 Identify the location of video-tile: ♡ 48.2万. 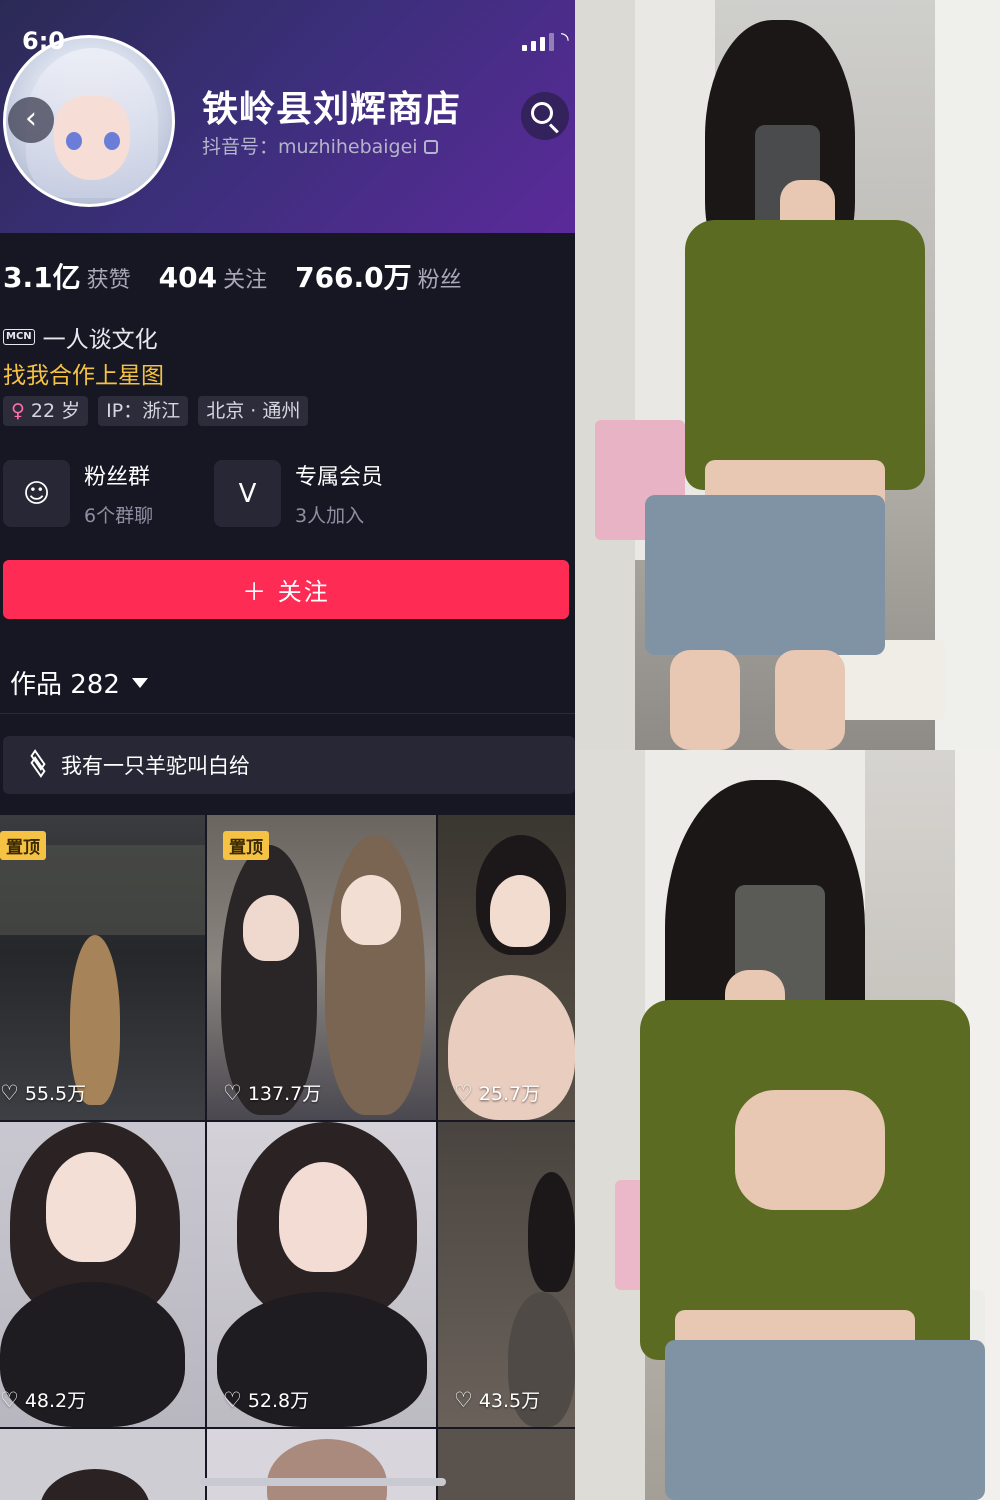
(102, 1274).